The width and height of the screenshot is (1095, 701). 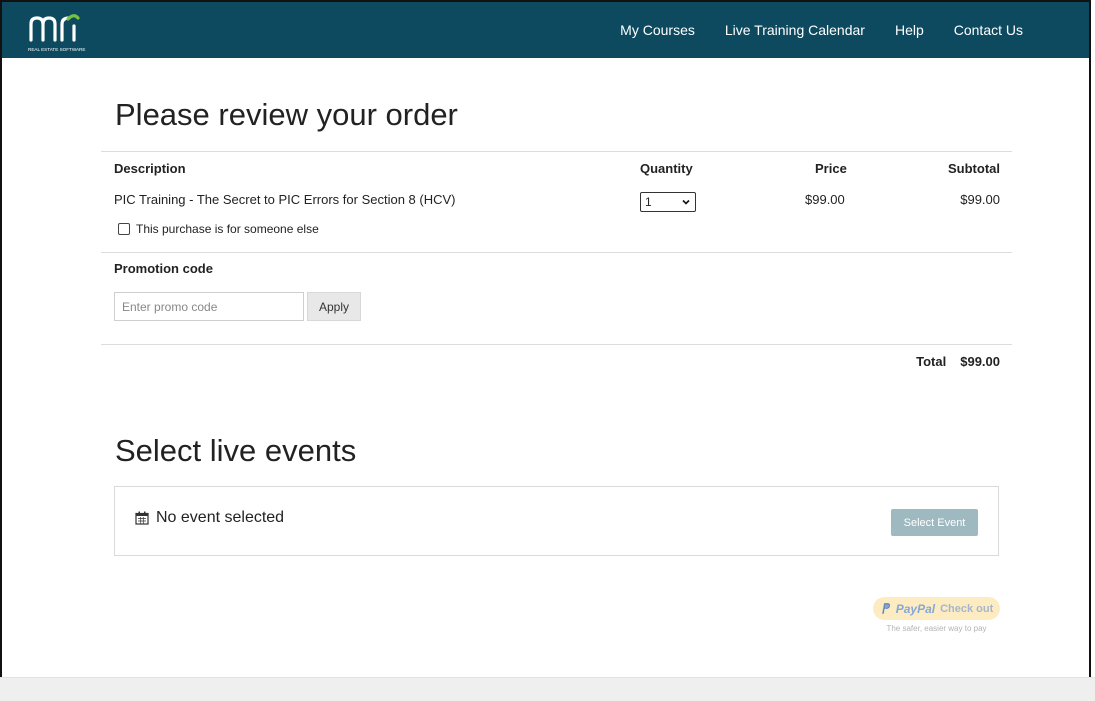 What do you see at coordinates (648, 202) in the screenshot?
I see `quantity-value: 1` at bounding box center [648, 202].